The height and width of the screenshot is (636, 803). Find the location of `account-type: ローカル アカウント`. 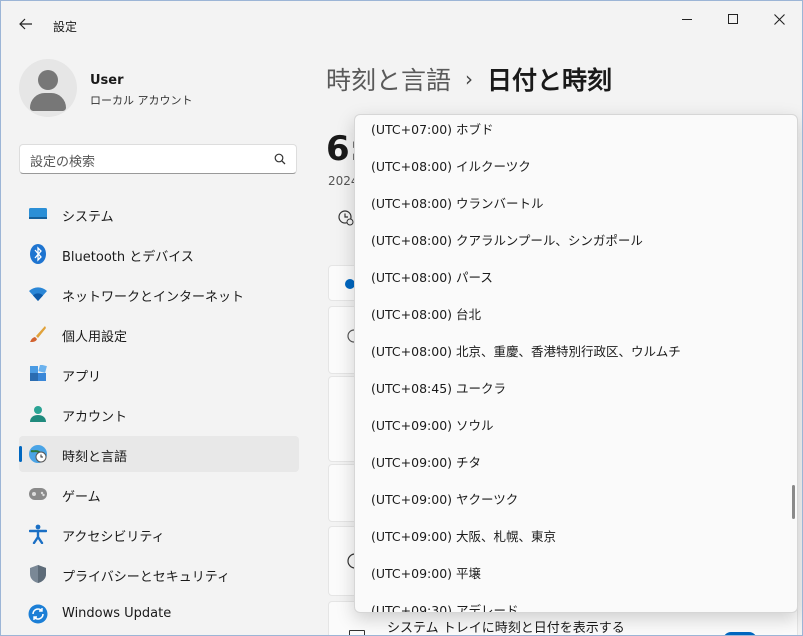

account-type: ローカル アカウント is located at coordinates (141, 100).